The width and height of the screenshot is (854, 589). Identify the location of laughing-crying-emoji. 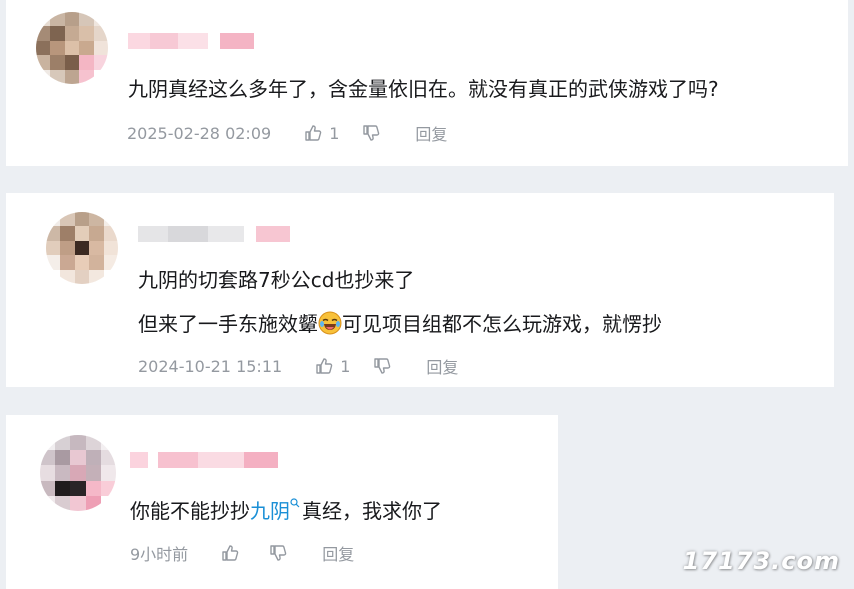
(330, 323).